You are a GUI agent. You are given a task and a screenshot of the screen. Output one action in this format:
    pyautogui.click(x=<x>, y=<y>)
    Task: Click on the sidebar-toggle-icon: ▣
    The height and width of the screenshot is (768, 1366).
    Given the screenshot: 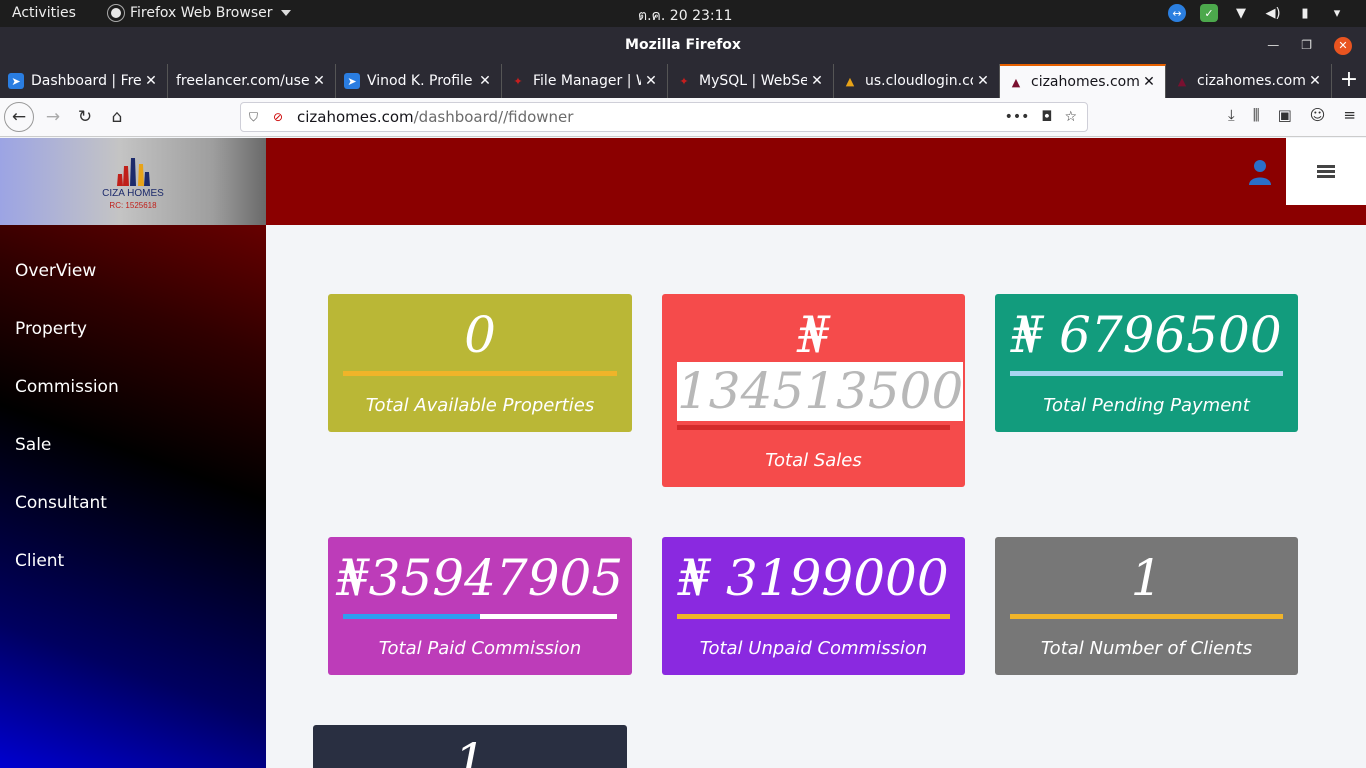 What is the action you would take?
    pyautogui.click(x=1285, y=115)
    